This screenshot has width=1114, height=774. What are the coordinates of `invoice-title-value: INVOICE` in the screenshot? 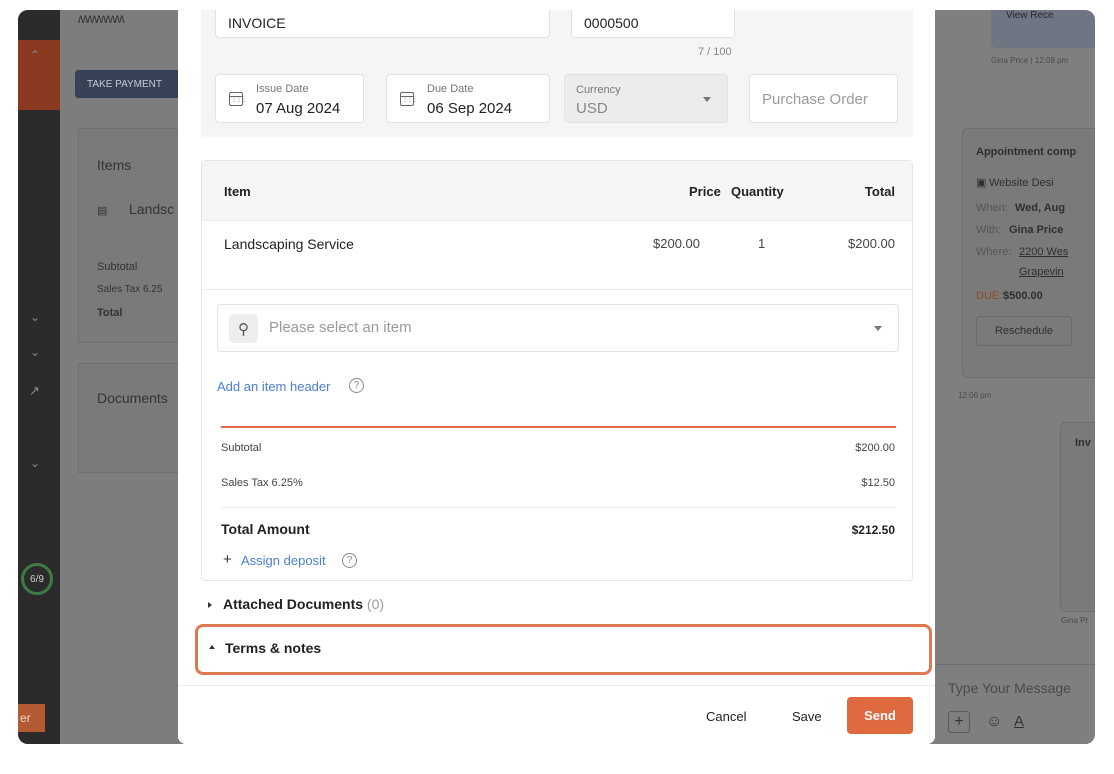 It's located at (257, 23).